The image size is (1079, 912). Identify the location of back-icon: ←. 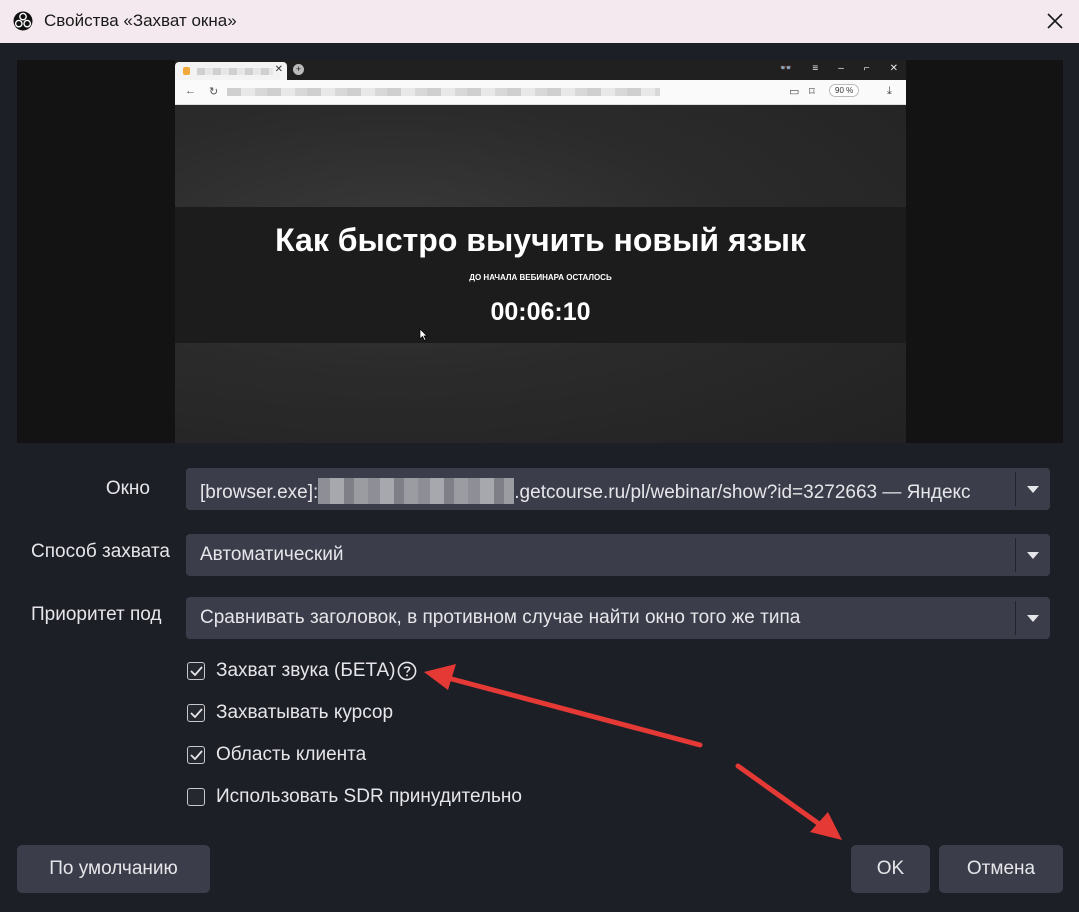
(190, 91).